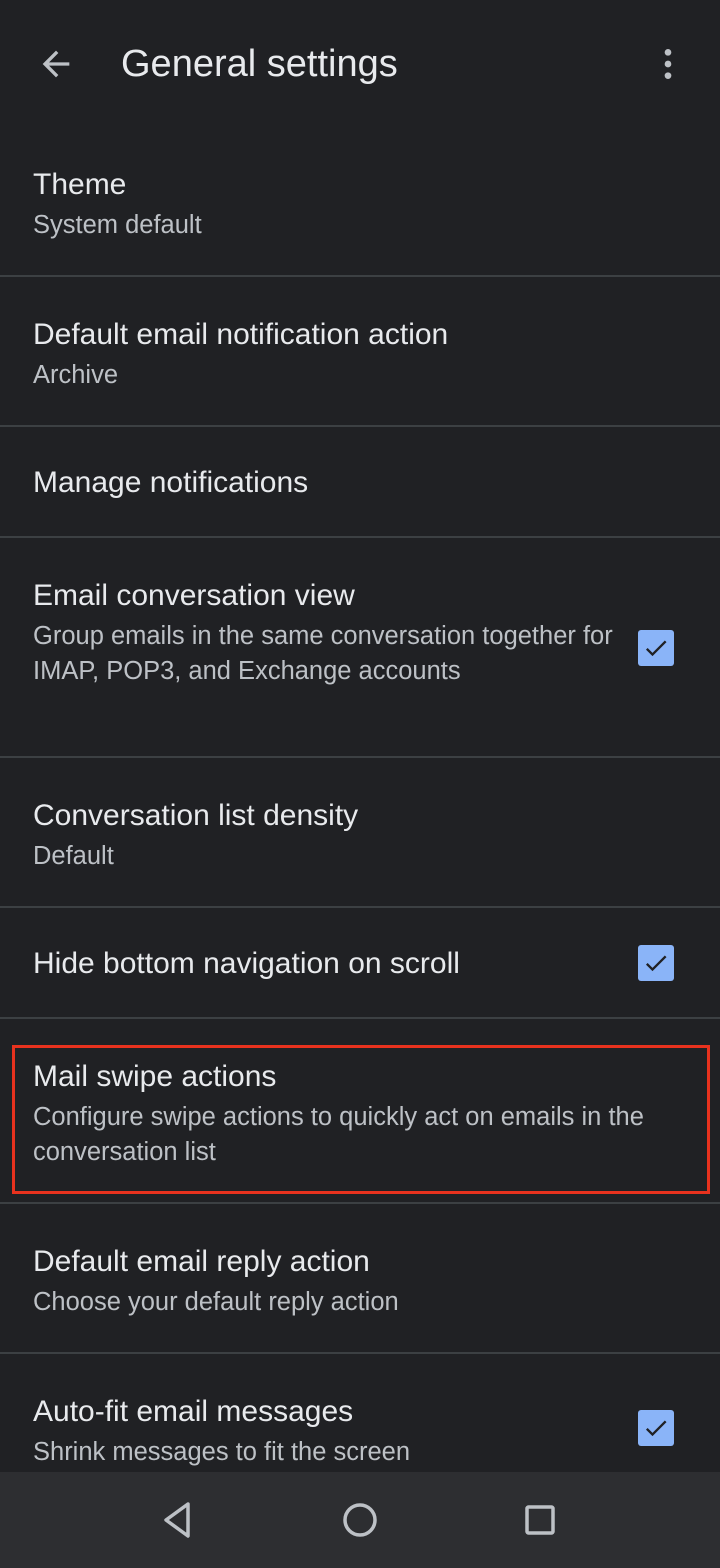  What do you see at coordinates (194, 595) in the screenshot?
I see `setting-label: Email conversation view` at bounding box center [194, 595].